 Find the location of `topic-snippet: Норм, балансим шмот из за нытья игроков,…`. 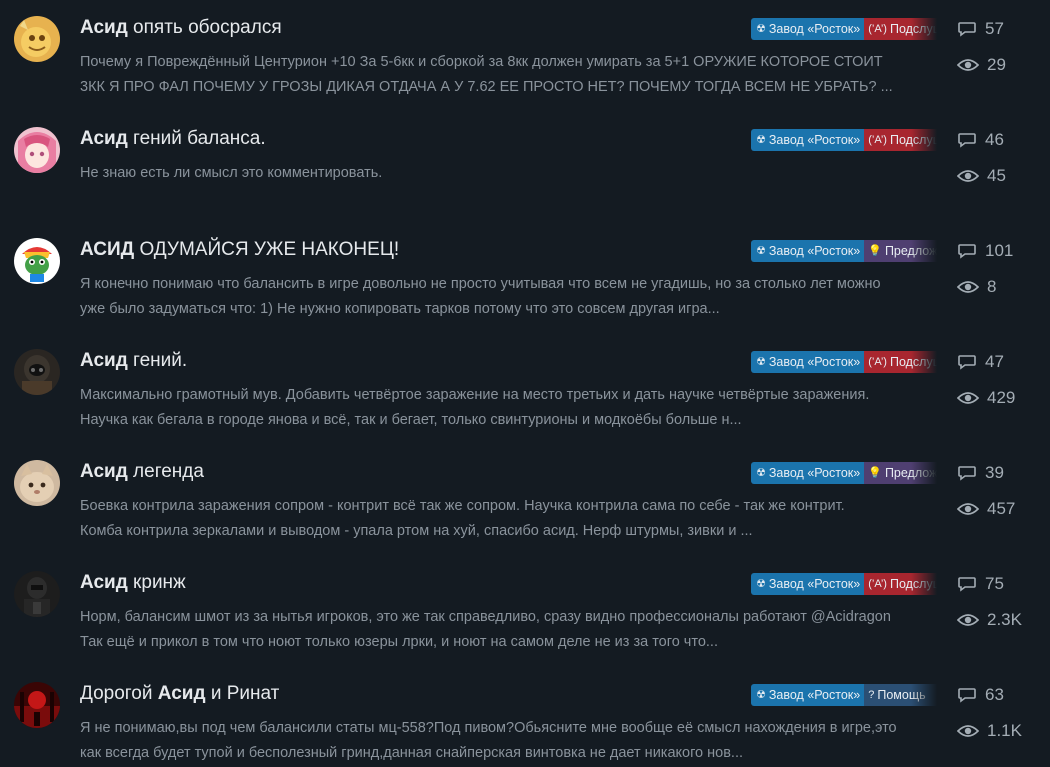

topic-snippet: Норм, балансим шмот из за нытья игроков,… is located at coordinates (505, 630).